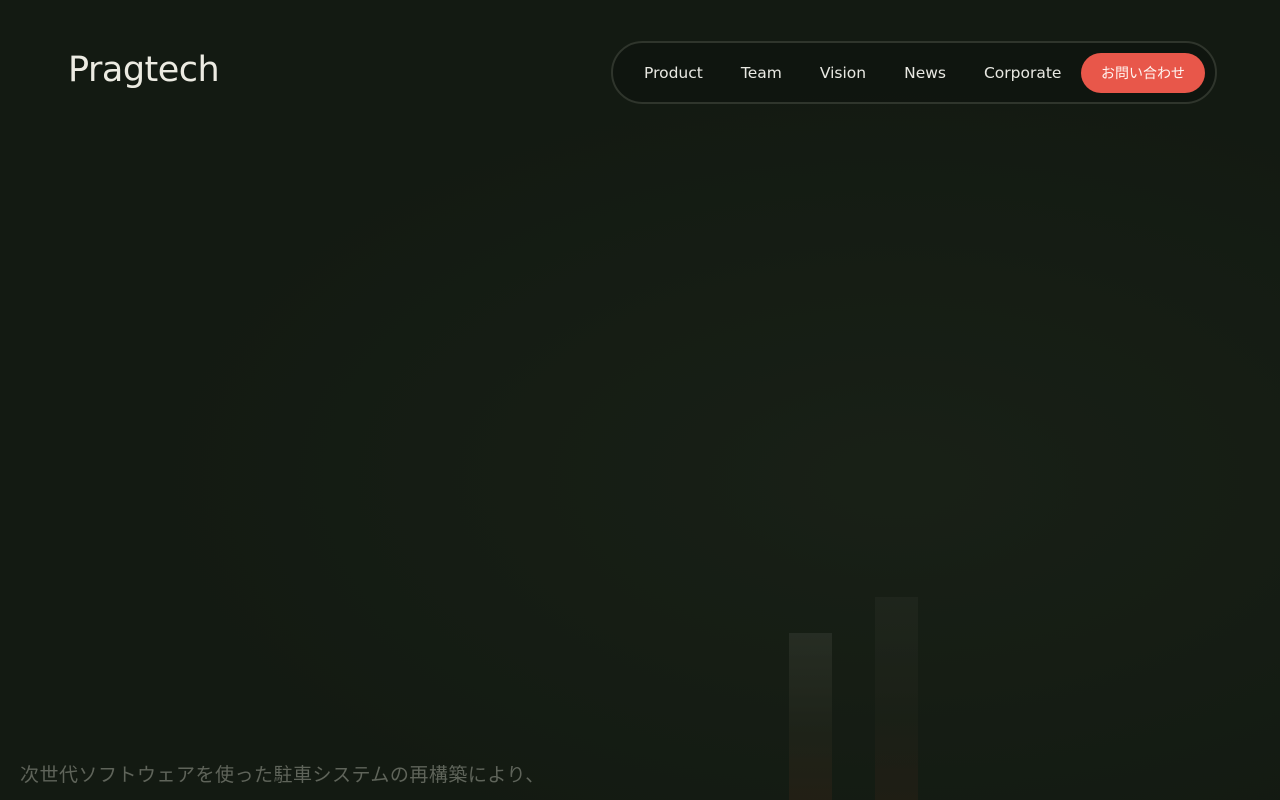  Describe the element at coordinates (1023, 73) in the screenshot. I see `nav-item-corporate: Corporate` at that location.